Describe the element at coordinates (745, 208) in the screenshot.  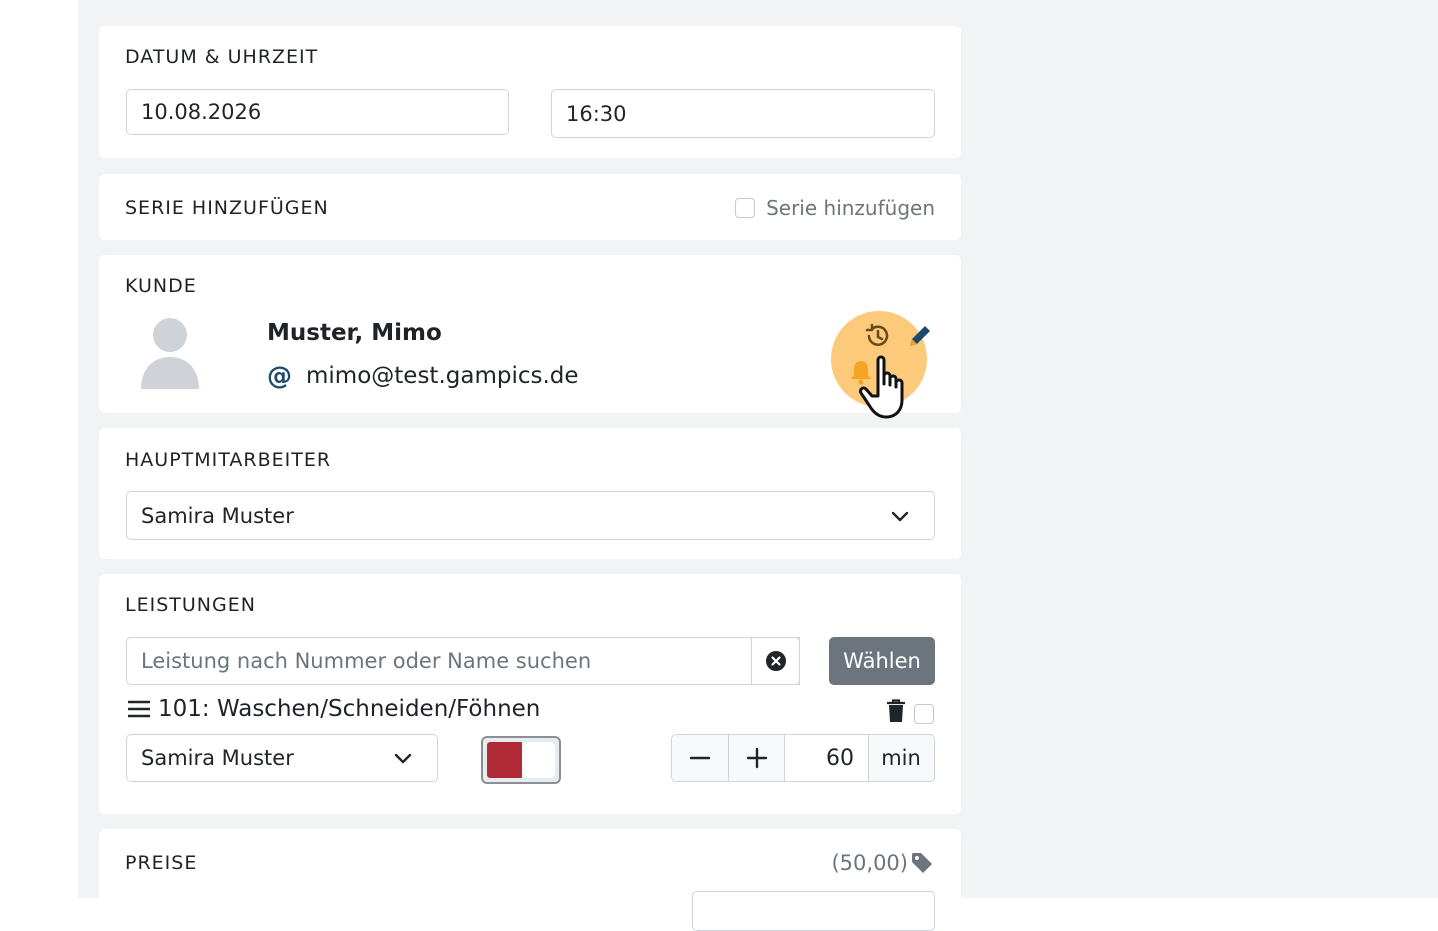
I see `series-checkbox` at that location.